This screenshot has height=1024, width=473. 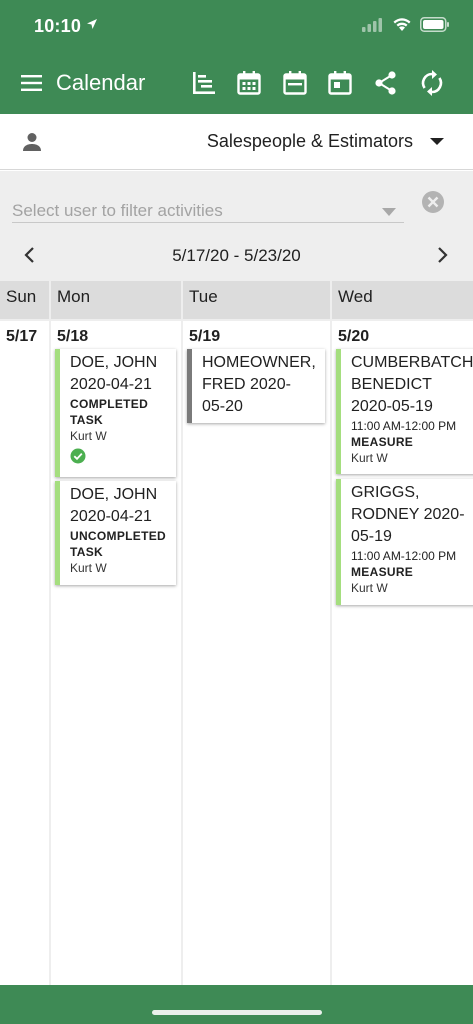 What do you see at coordinates (101, 82) in the screenshot?
I see `page-title: Calendar` at bounding box center [101, 82].